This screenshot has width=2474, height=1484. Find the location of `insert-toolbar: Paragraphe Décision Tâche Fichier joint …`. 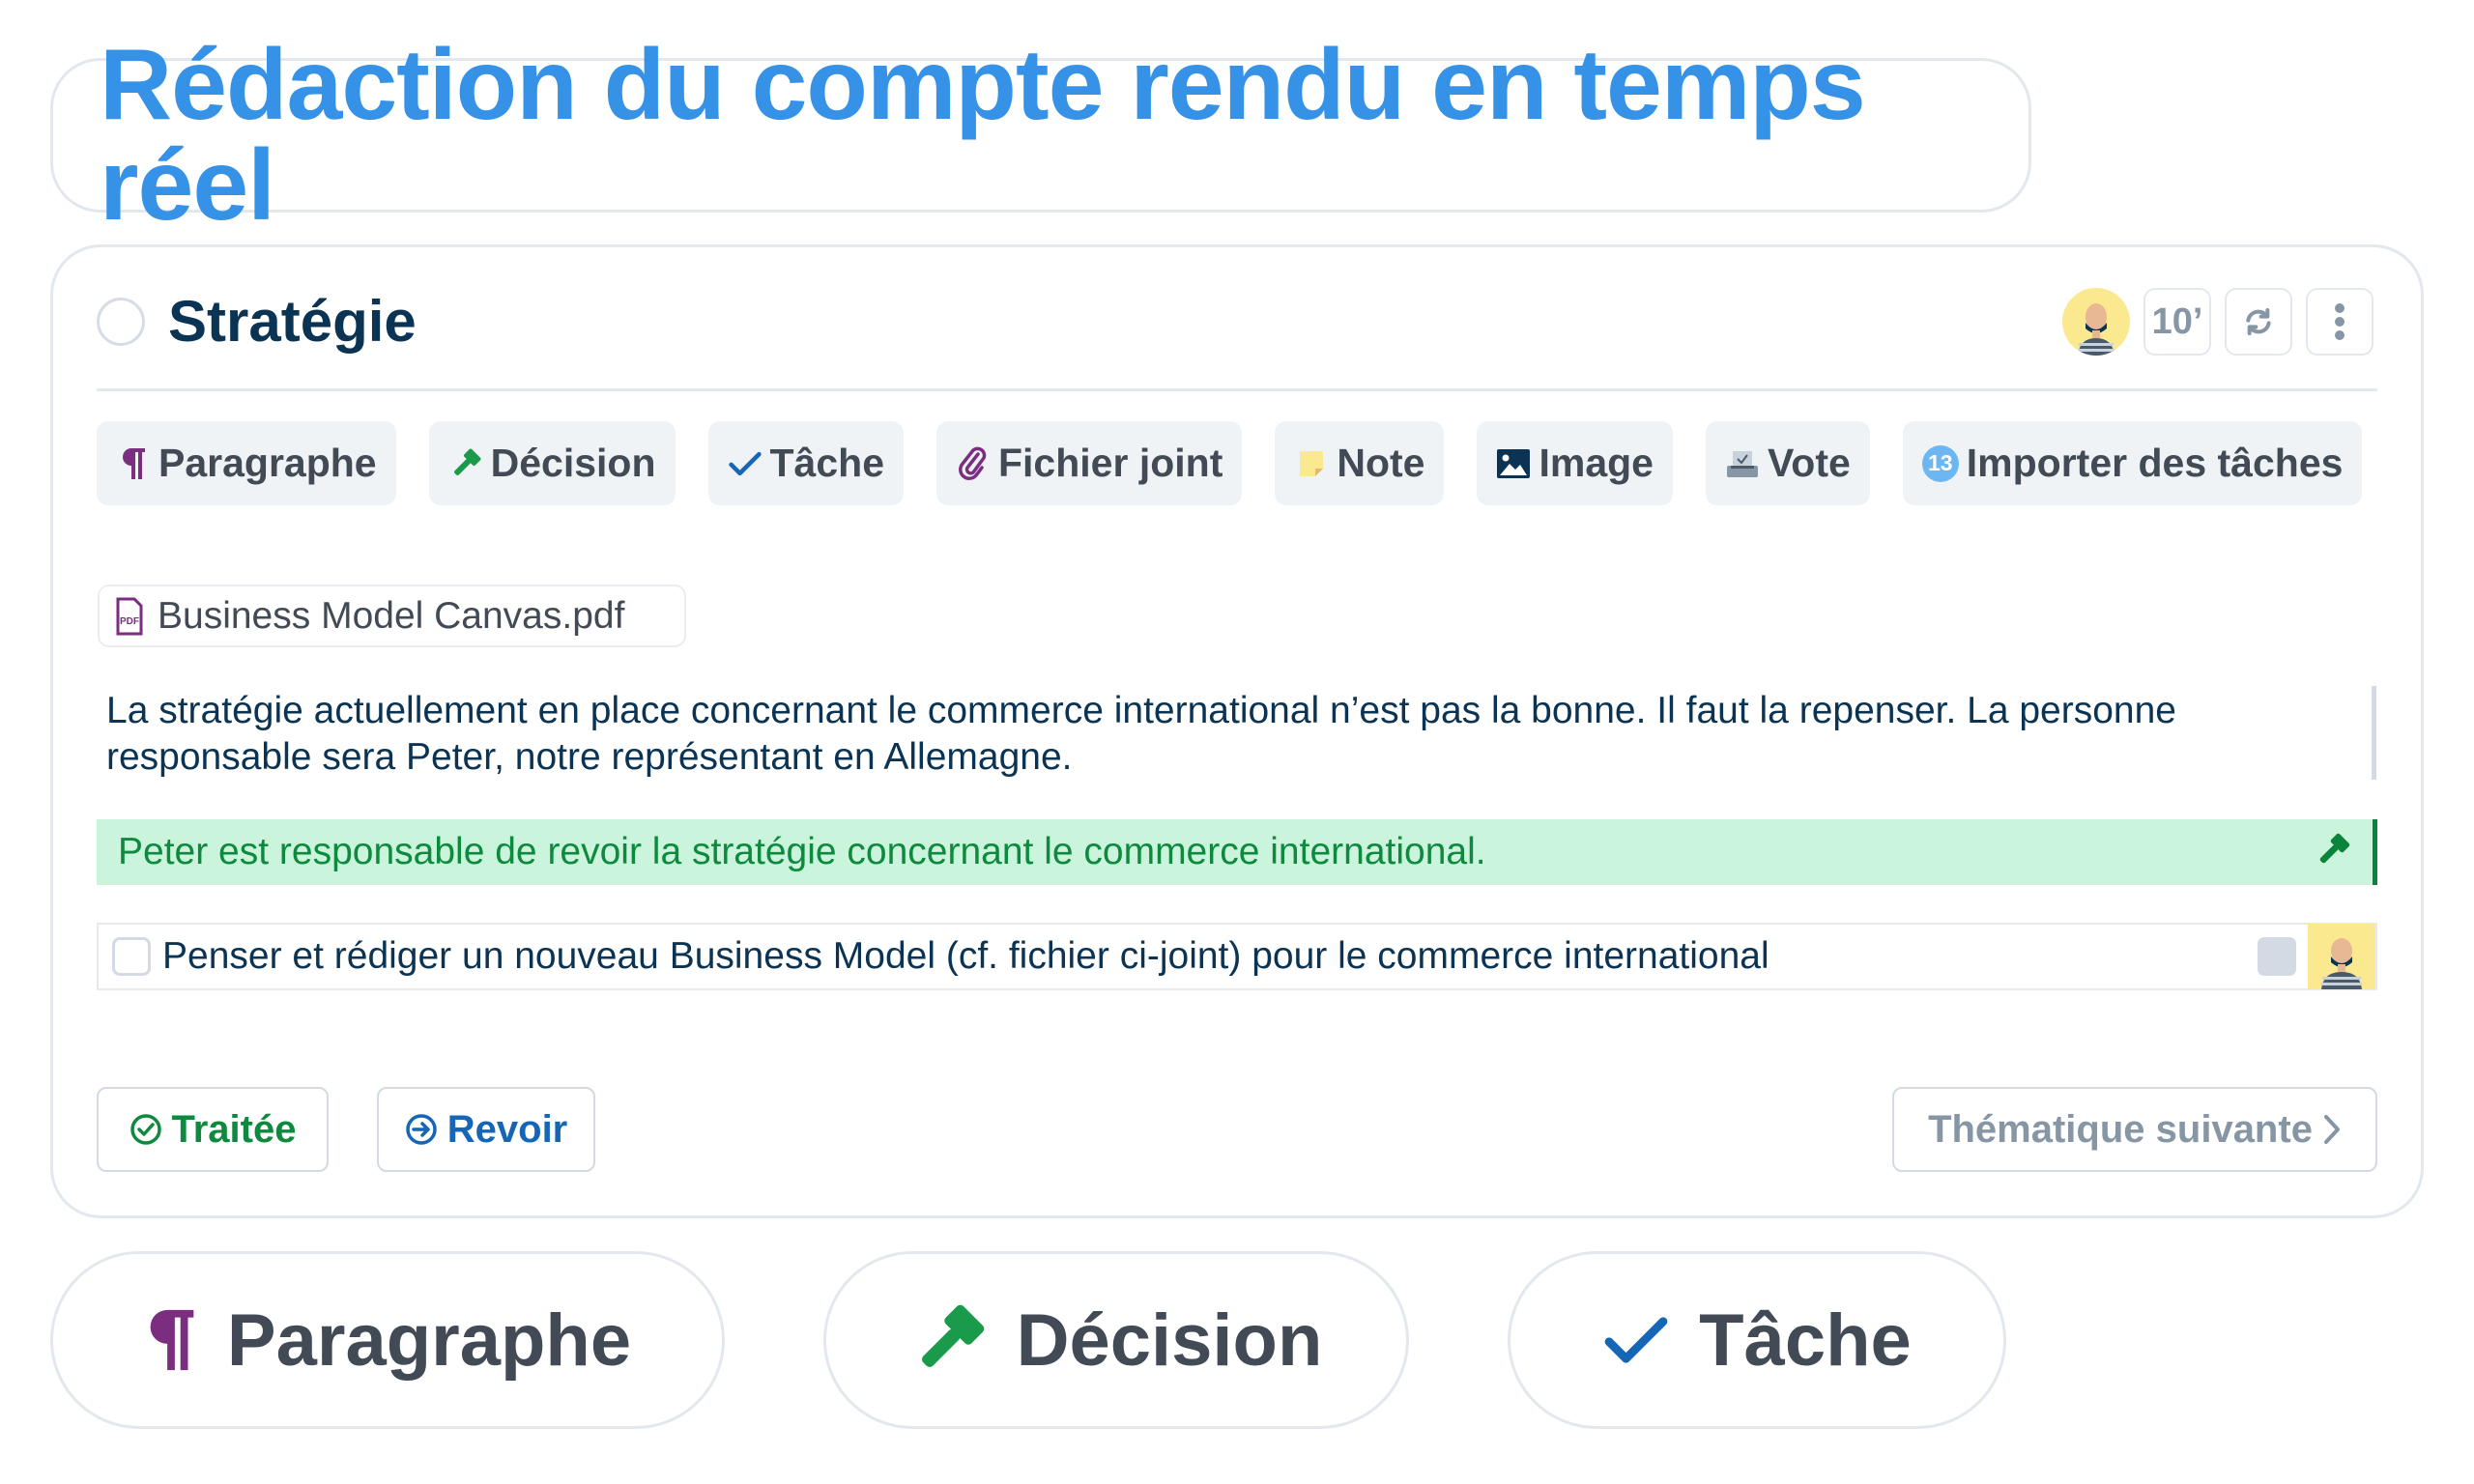

insert-toolbar: Paragraphe Décision Tâche Fichier joint … is located at coordinates (1230, 463).